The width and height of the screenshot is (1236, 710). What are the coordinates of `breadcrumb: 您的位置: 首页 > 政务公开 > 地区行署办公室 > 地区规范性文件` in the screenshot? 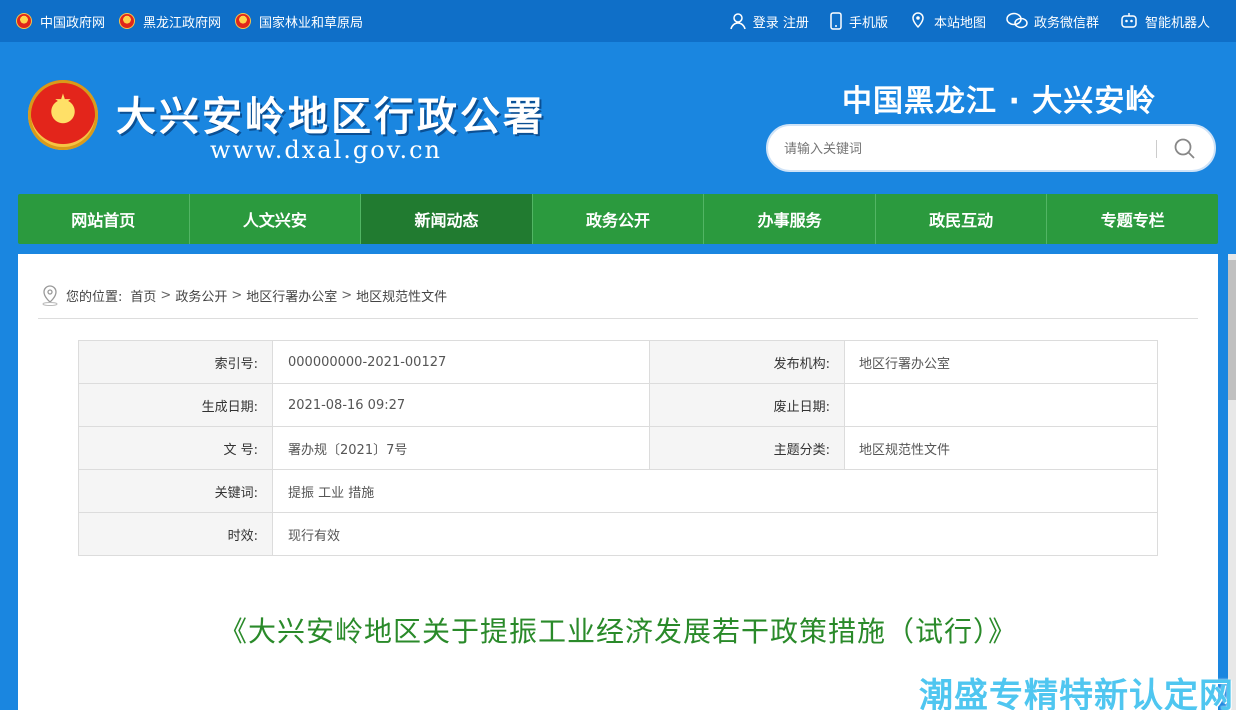 It's located at (243, 295).